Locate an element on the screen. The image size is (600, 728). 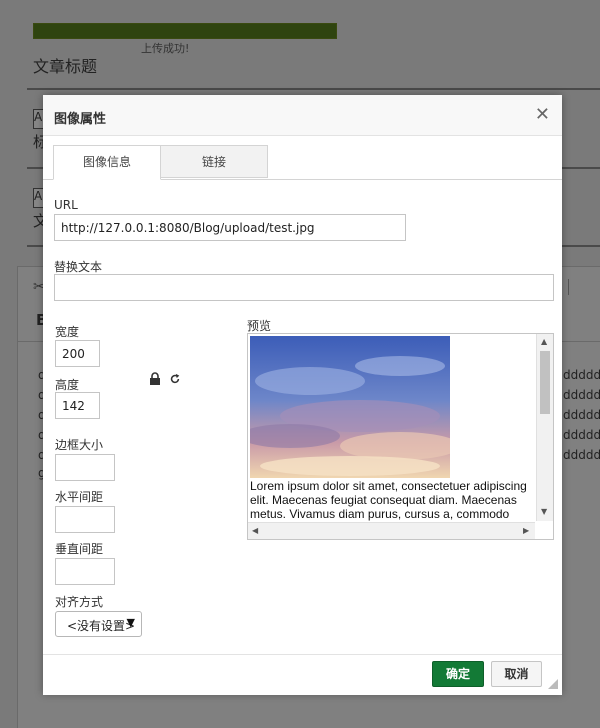
width-input is located at coordinates (77, 353).